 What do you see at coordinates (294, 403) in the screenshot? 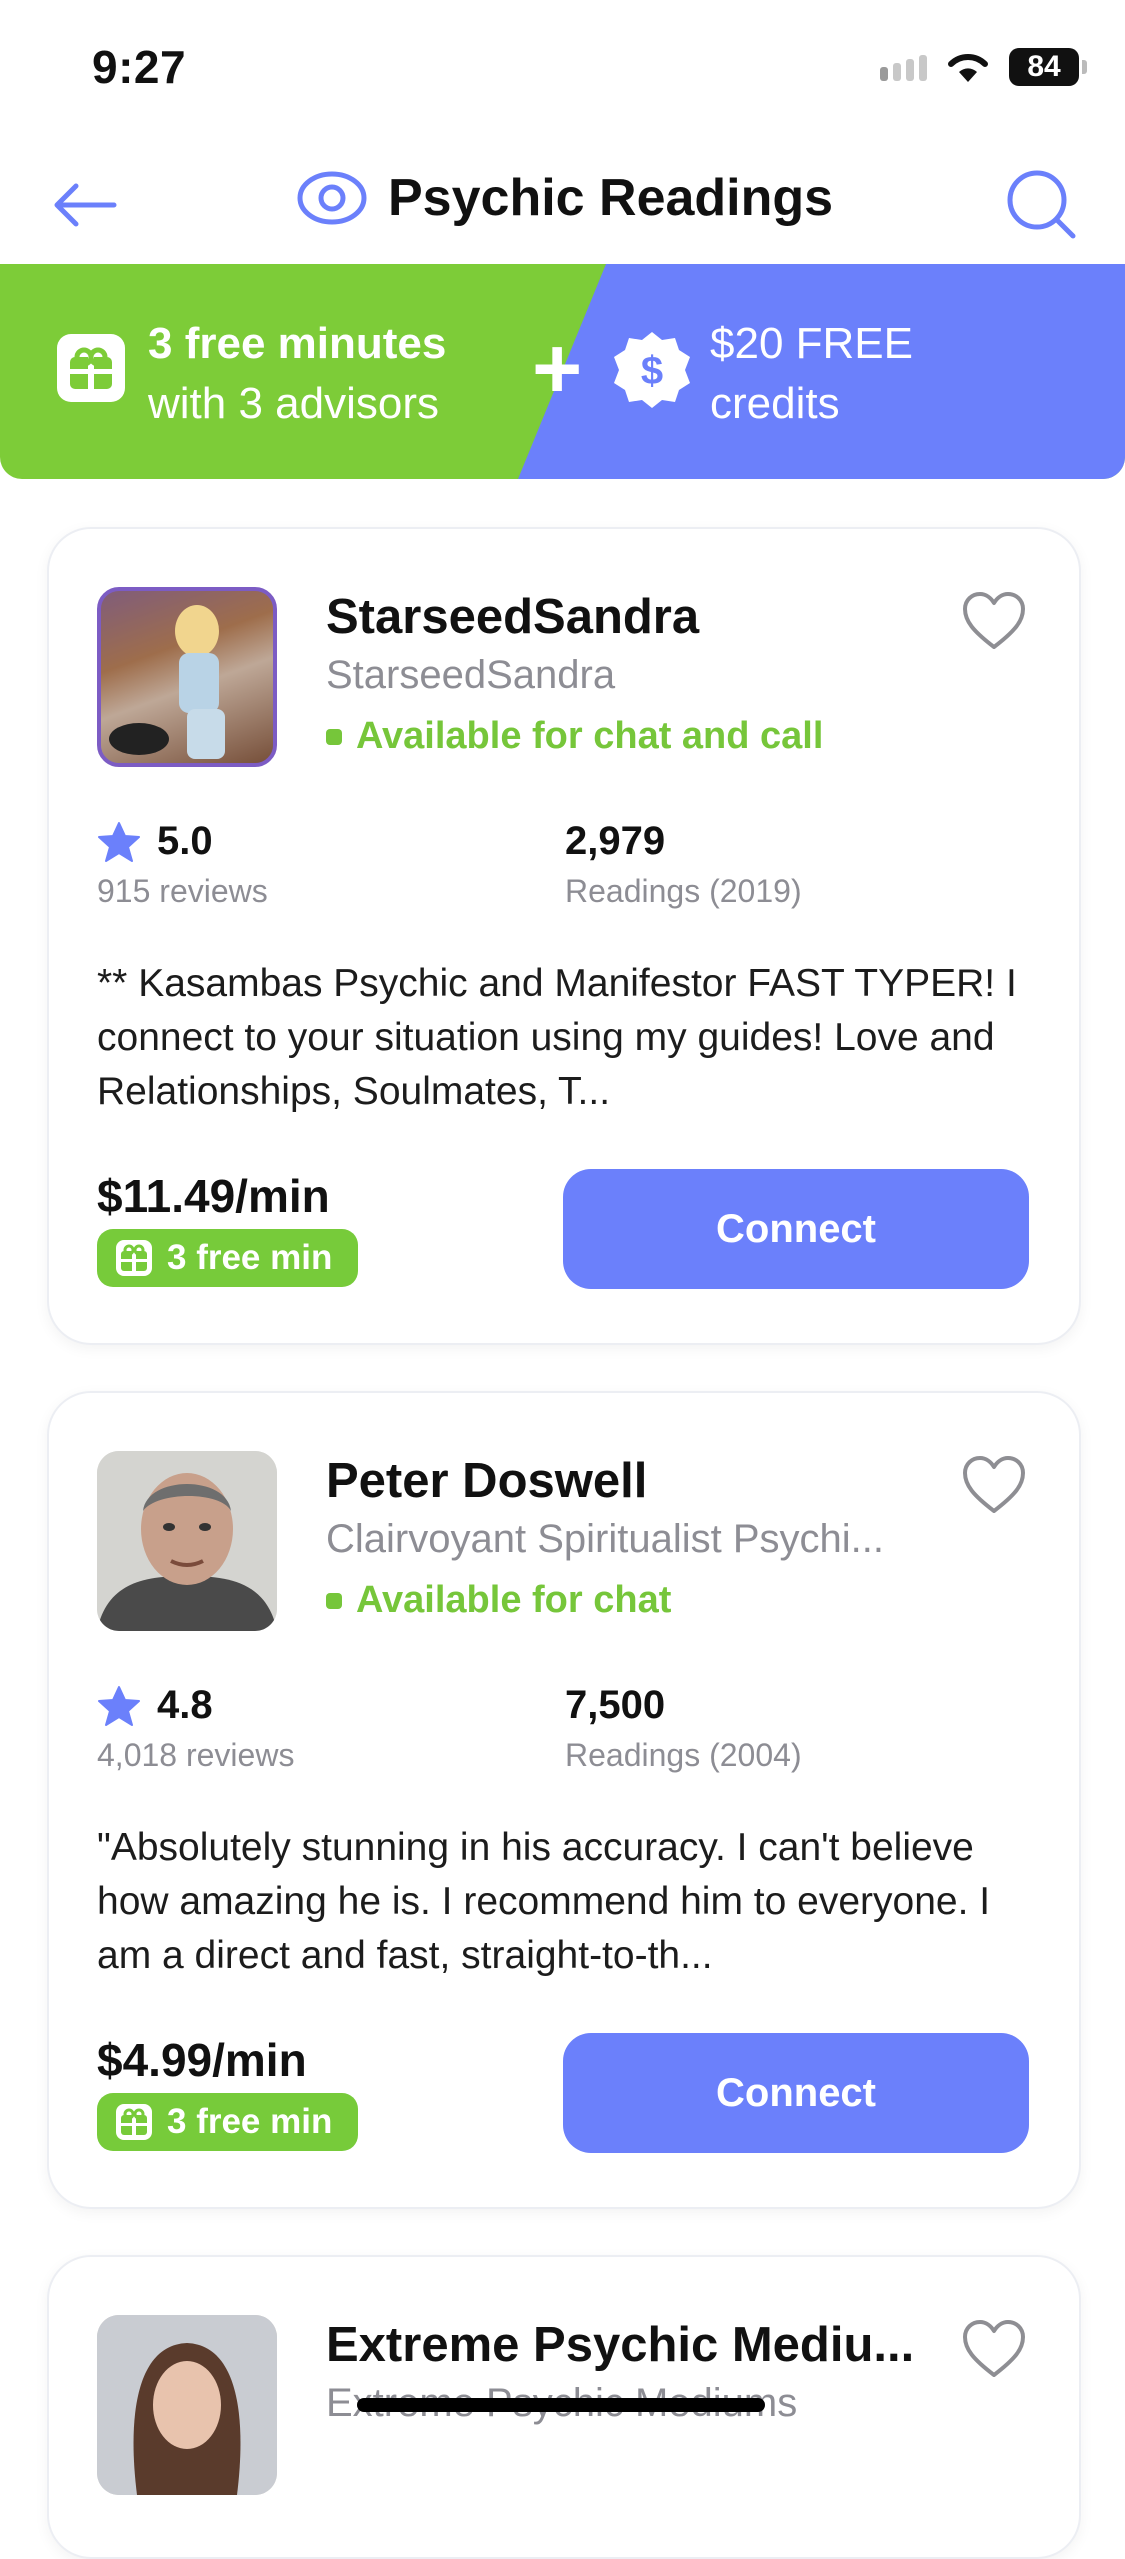
I see `promo-line-2: with 3 advisors` at bounding box center [294, 403].